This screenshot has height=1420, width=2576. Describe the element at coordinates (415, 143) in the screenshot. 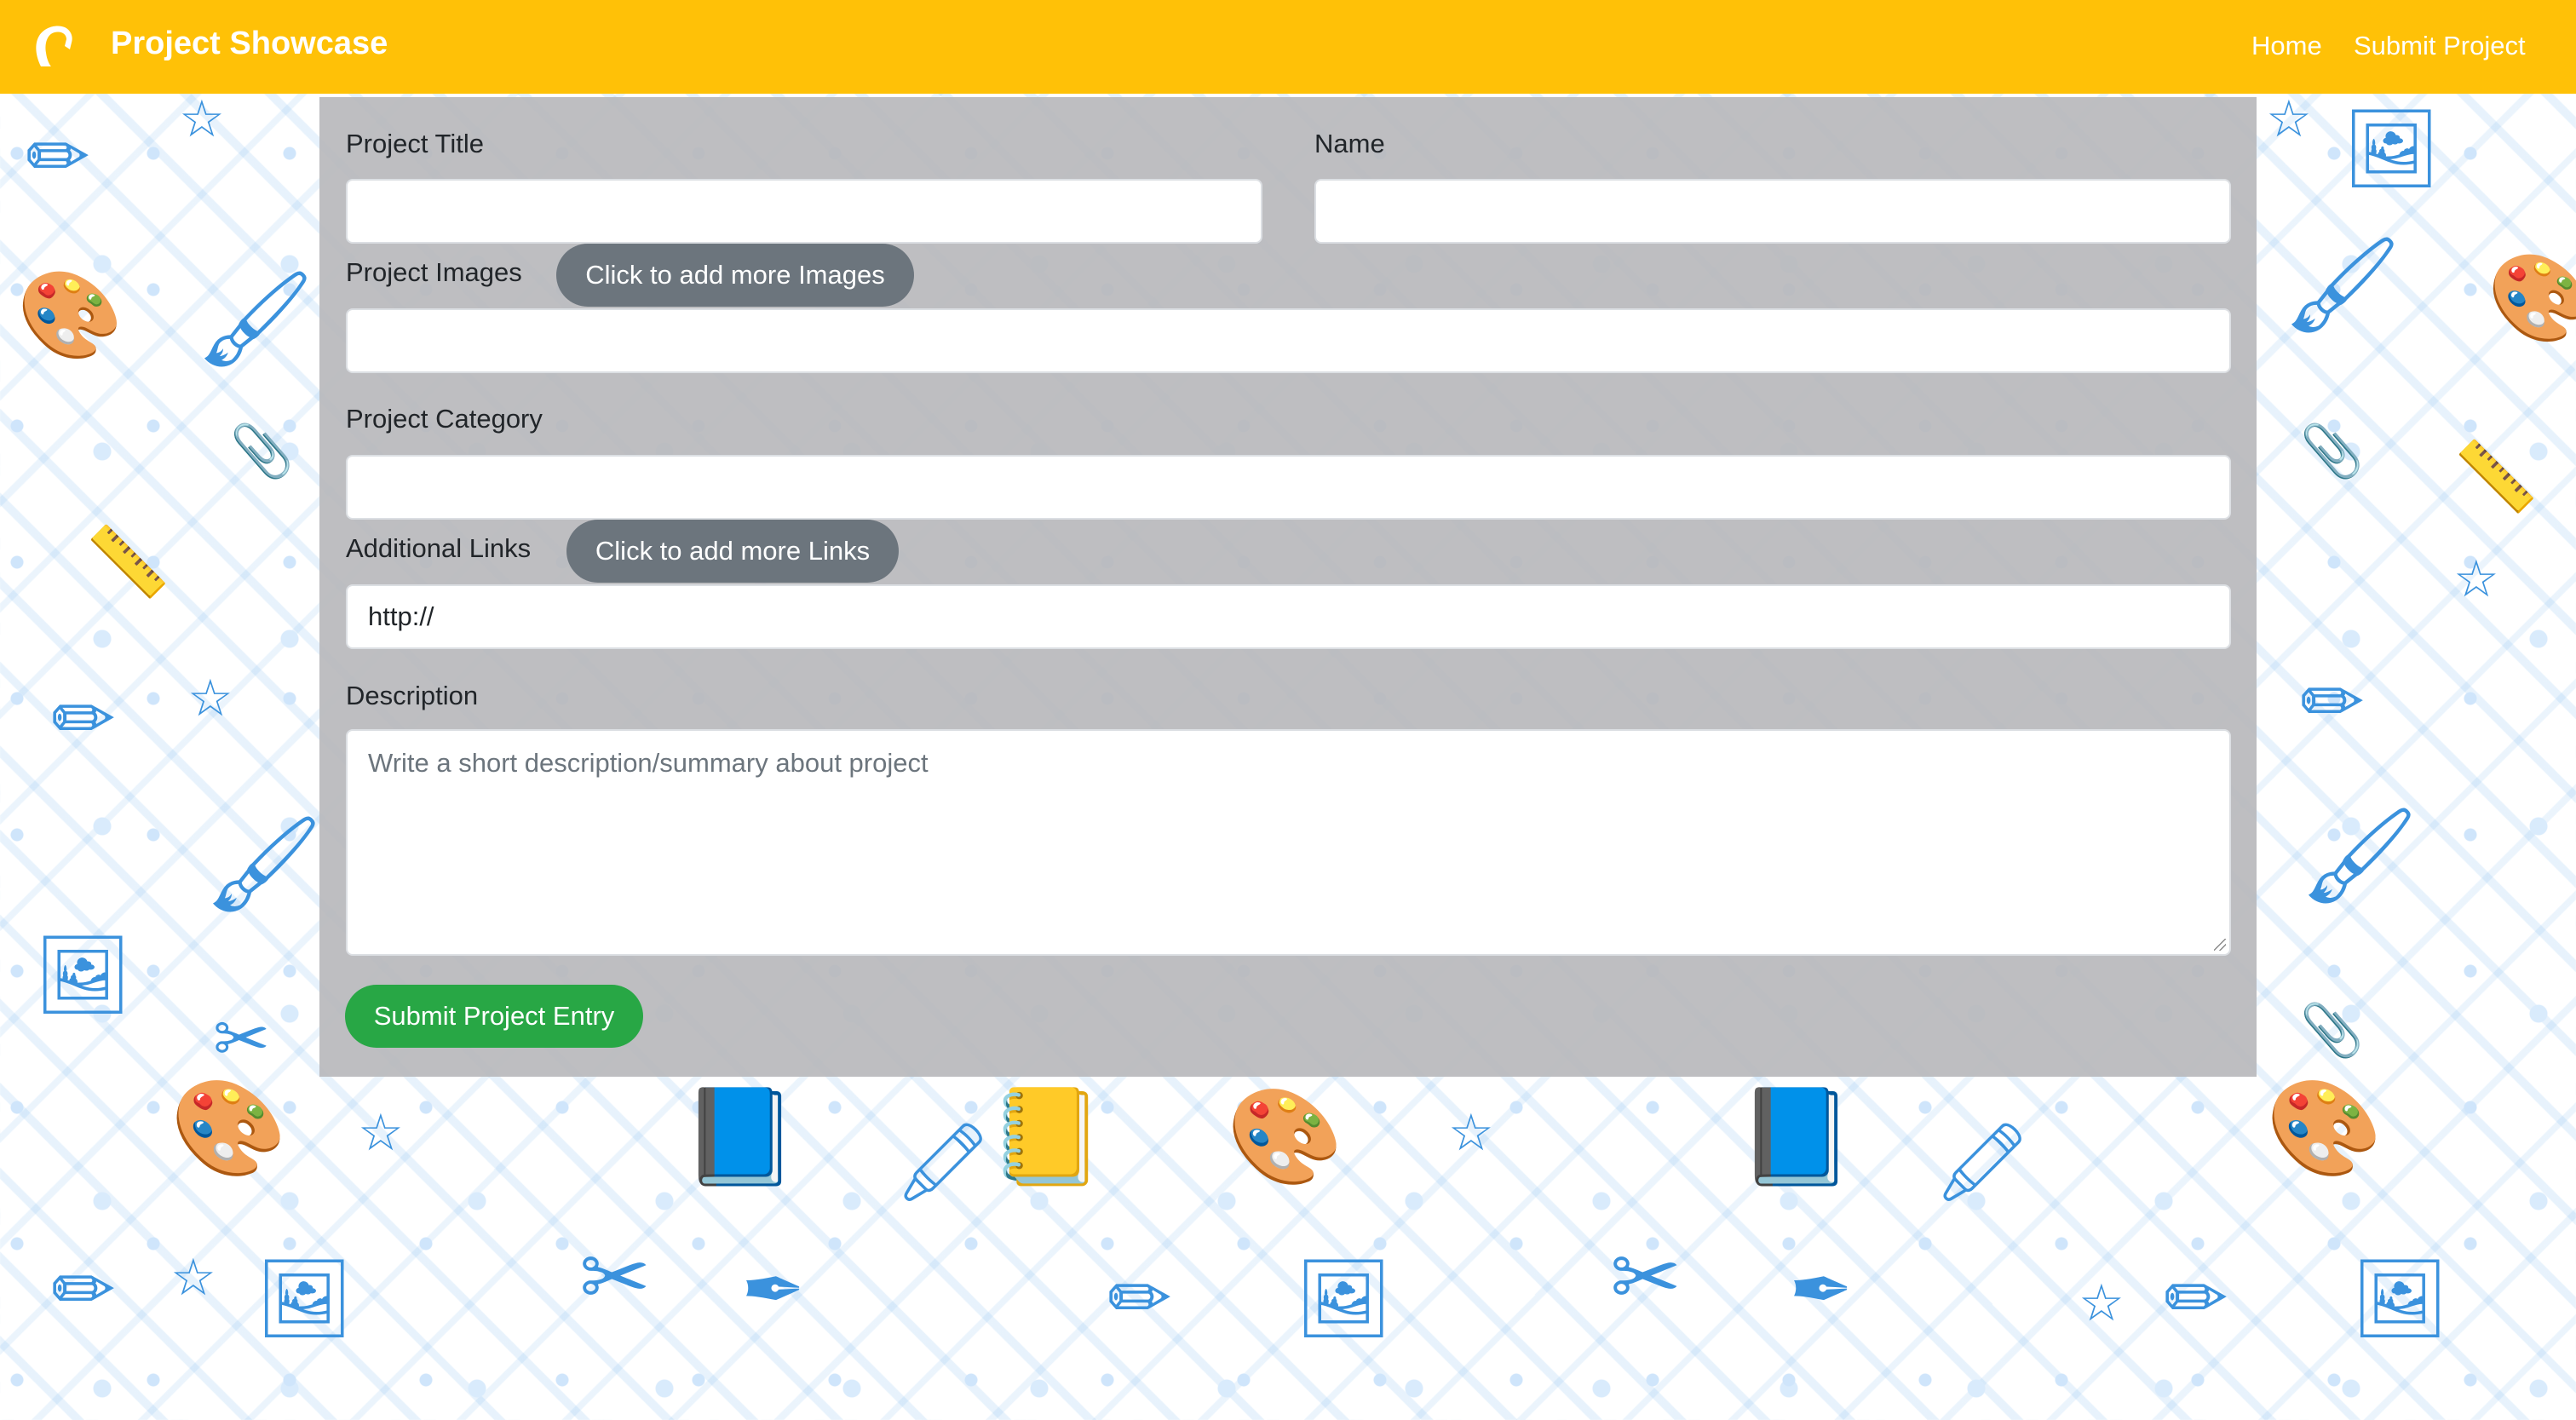

I see `project-title-label: Project Title` at that location.